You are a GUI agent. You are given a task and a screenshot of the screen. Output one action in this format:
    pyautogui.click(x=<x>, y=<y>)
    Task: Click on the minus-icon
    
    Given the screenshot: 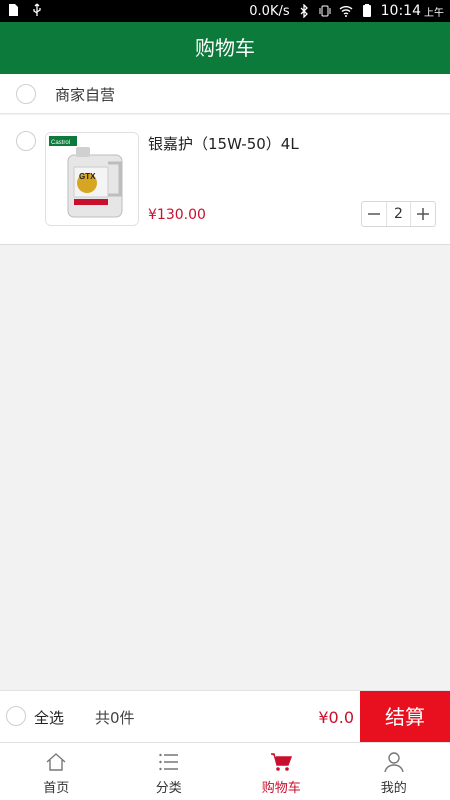 What is the action you would take?
    pyautogui.click(x=374, y=214)
    